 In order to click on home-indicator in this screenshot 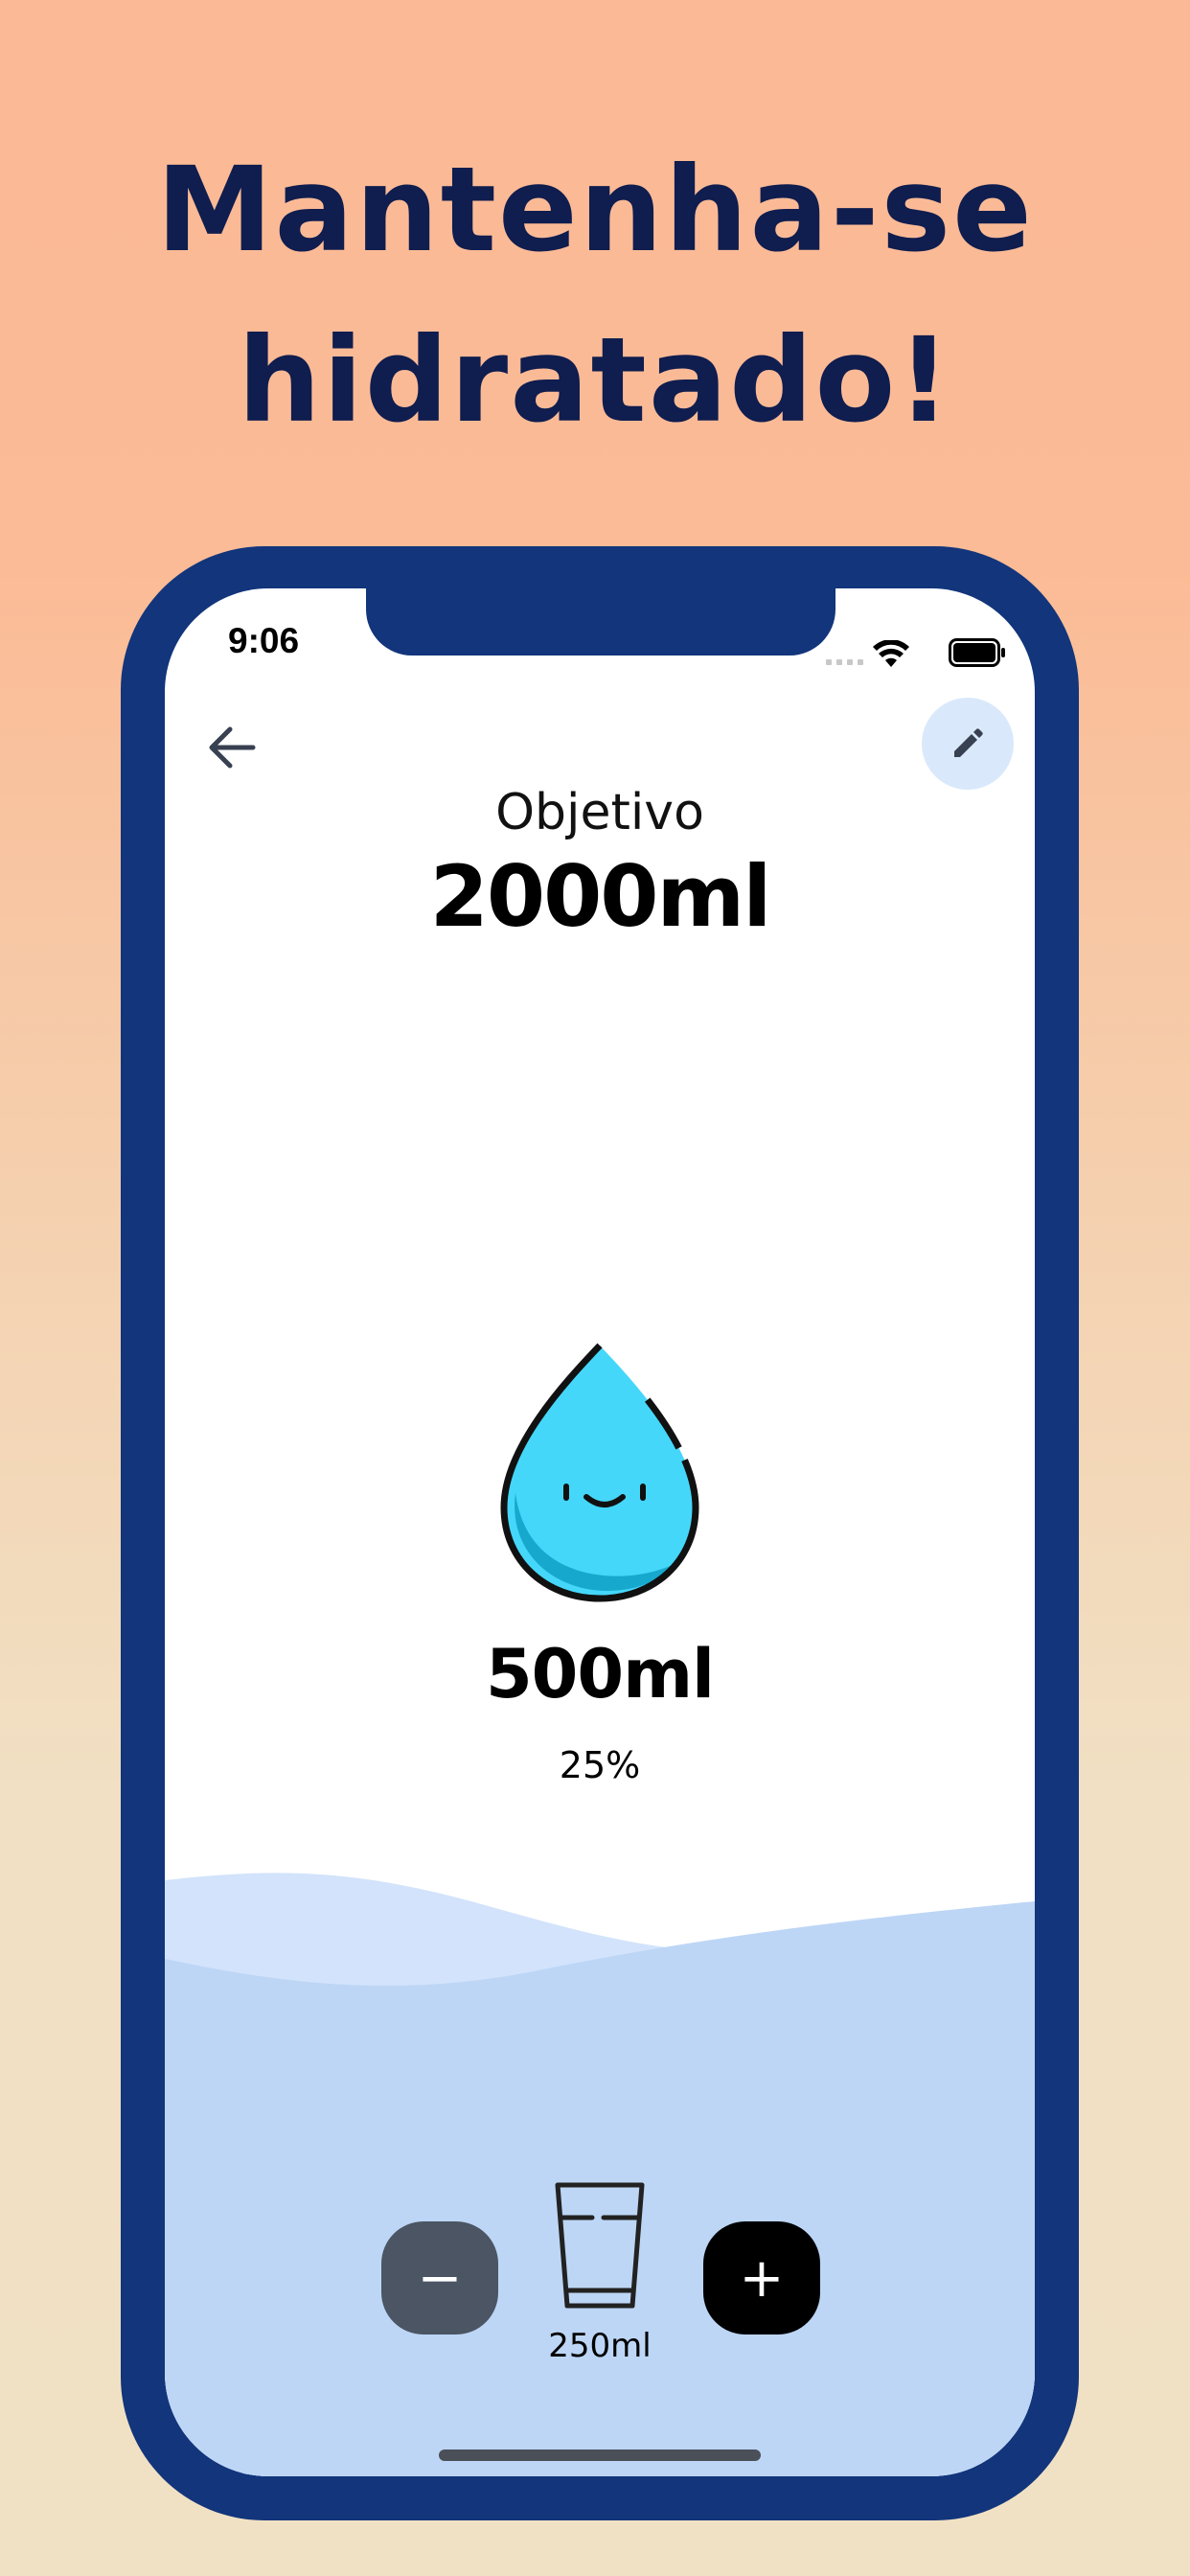, I will do `click(600, 2455)`.